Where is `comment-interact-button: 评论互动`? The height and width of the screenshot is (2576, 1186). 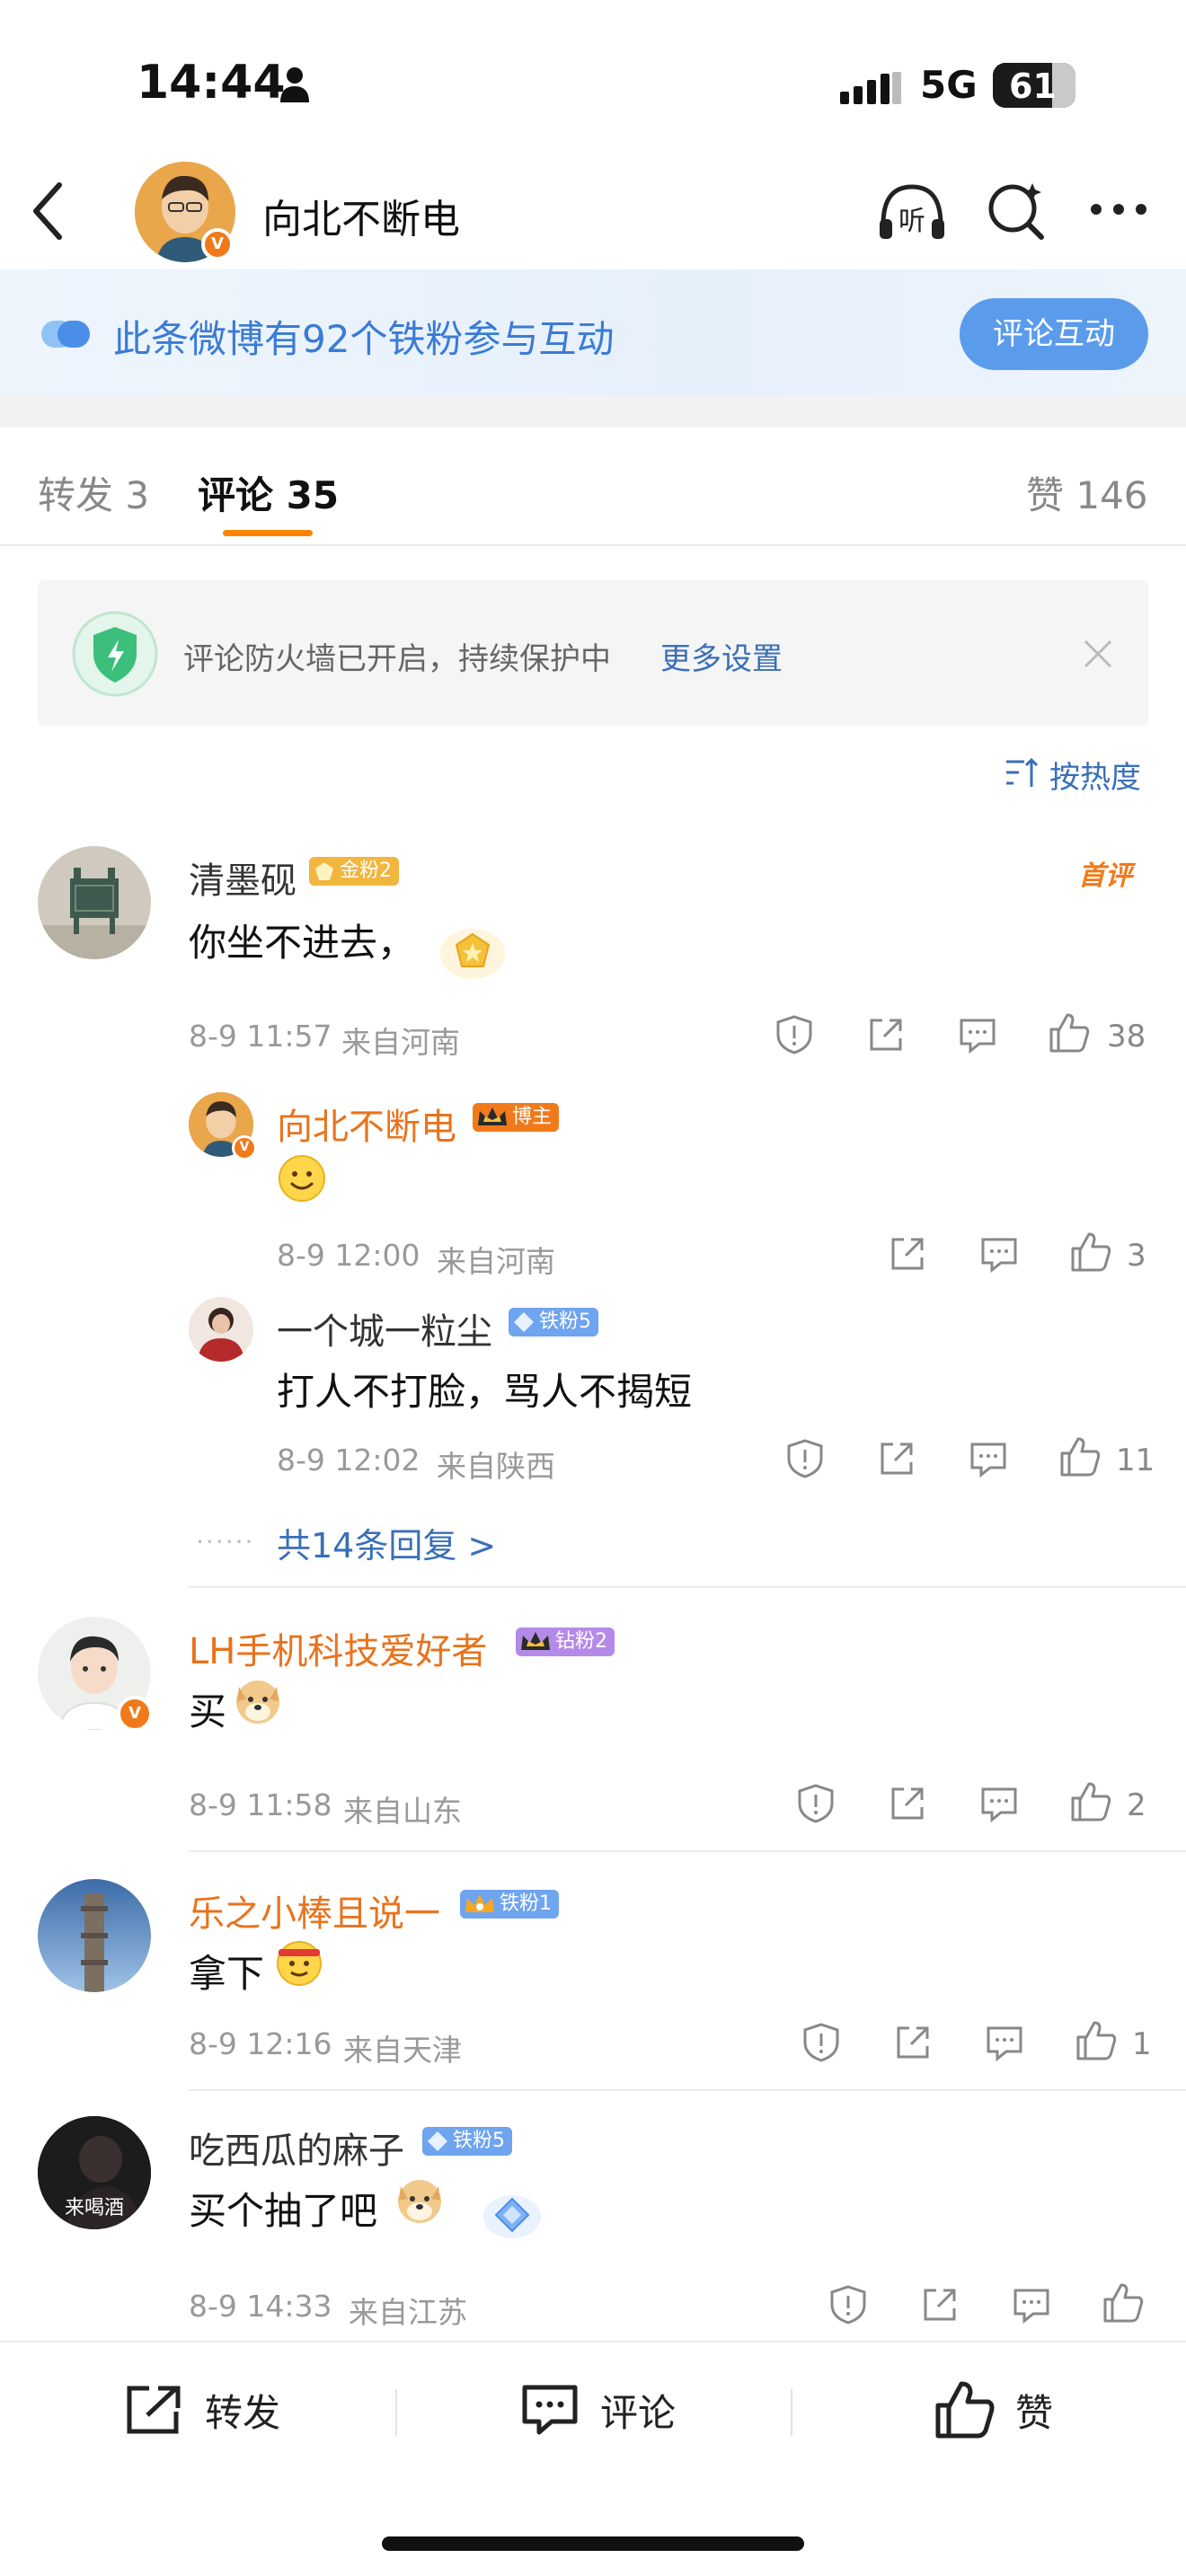 comment-interact-button: 评论互动 is located at coordinates (1054, 334).